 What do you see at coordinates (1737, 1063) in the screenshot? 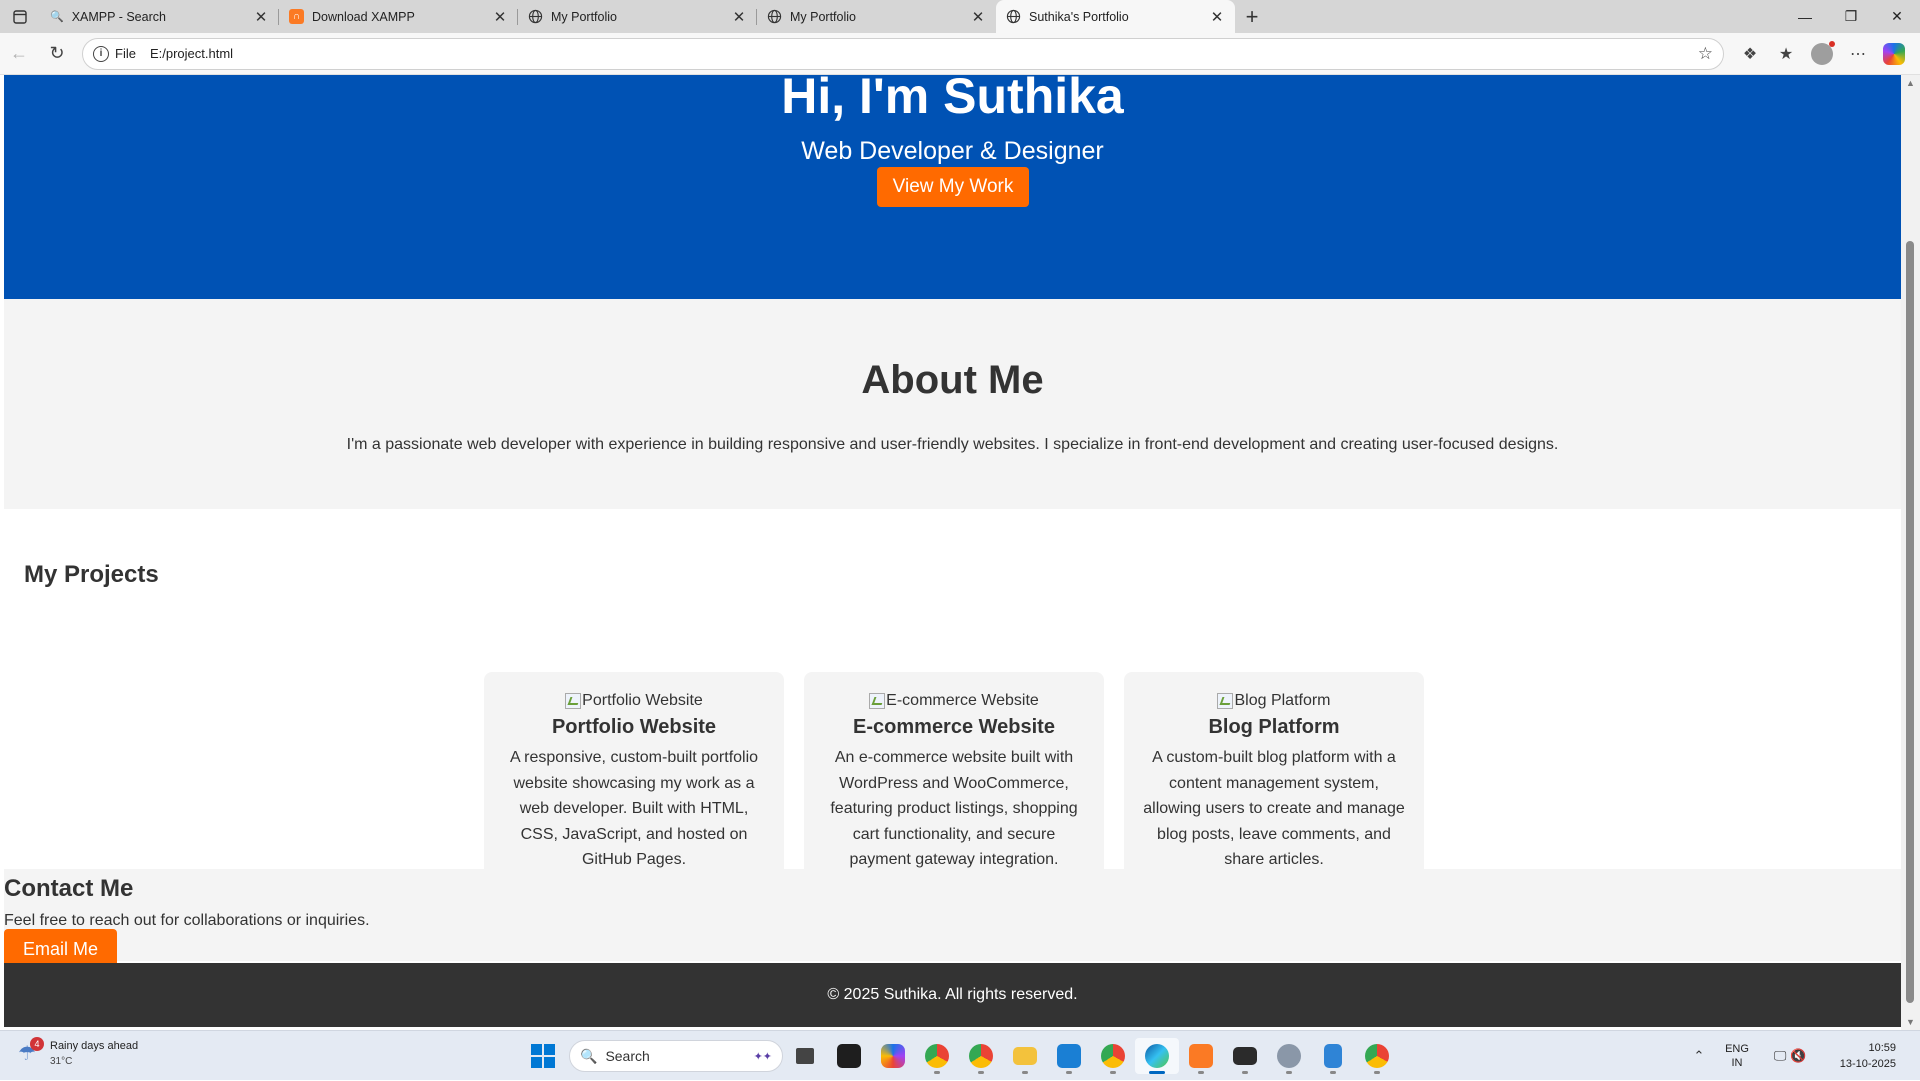
I see `region-code: IN` at bounding box center [1737, 1063].